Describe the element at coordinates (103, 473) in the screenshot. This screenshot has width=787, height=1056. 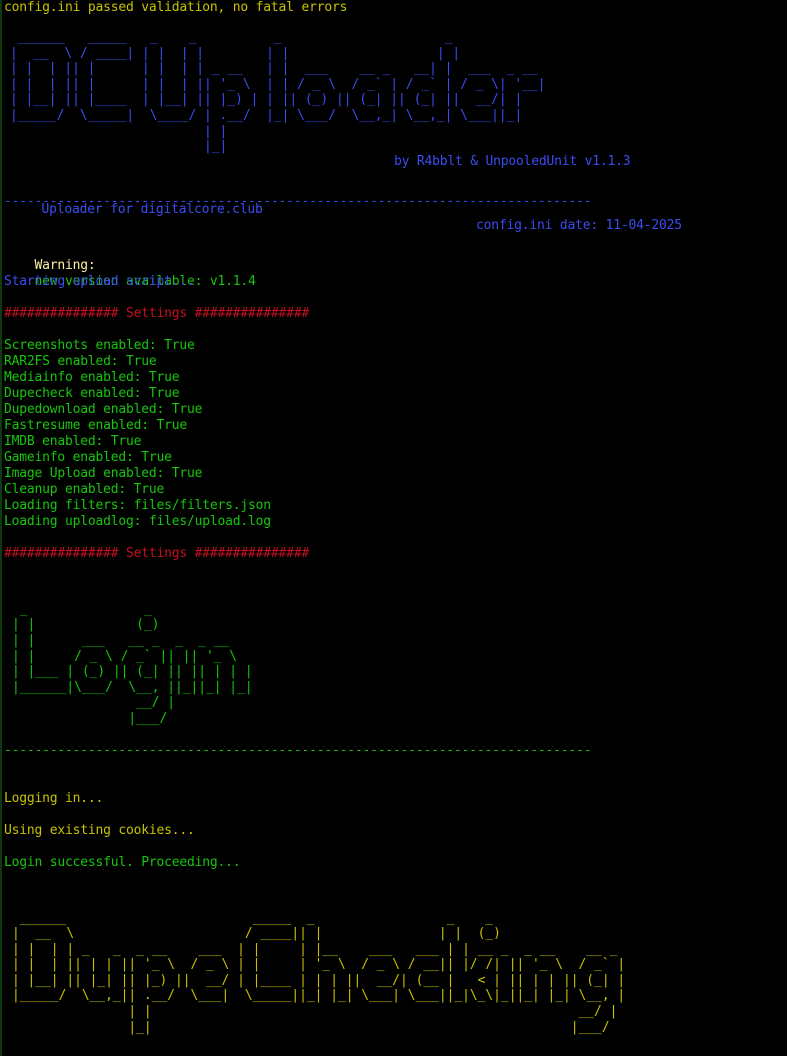
I see `setting-line: Image Upload enabled: True` at that location.